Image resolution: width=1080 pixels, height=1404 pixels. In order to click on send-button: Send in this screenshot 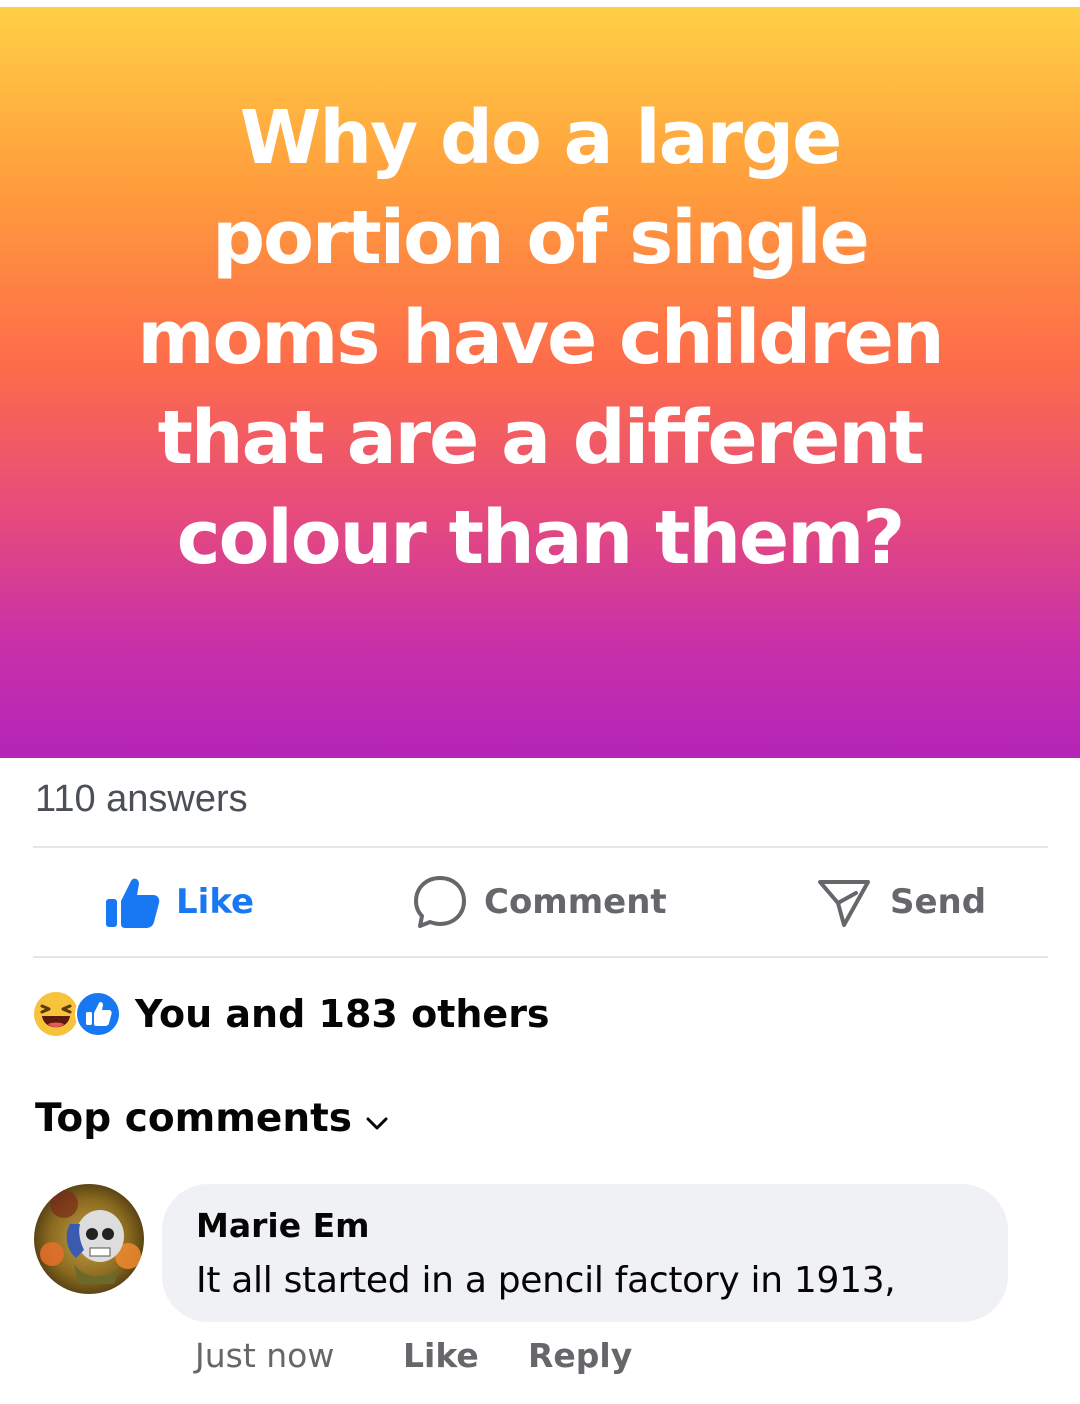, I will do `click(901, 902)`.